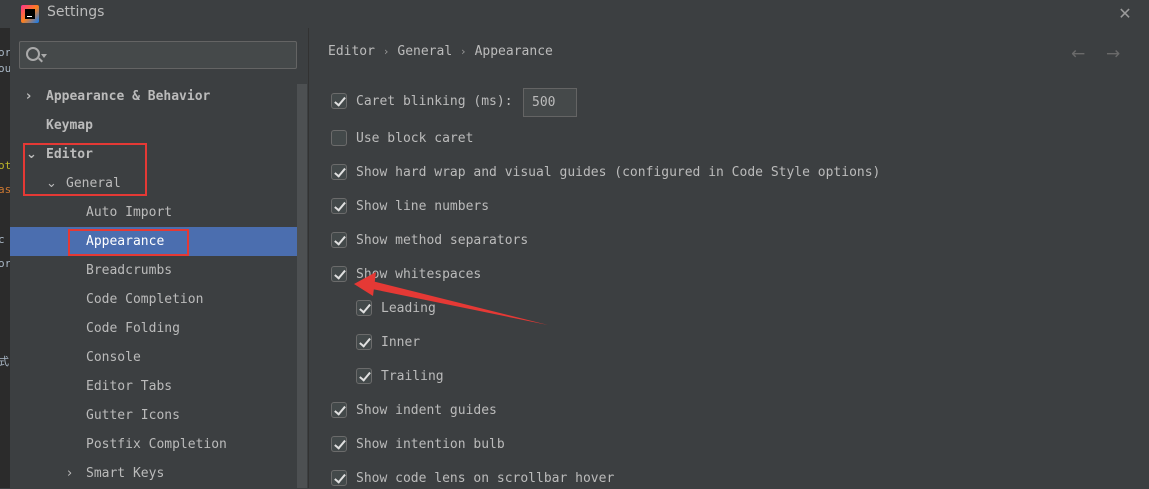 The image size is (1149, 489). What do you see at coordinates (154, 125) in the screenshot?
I see `sidebar-item-keymap: Keymap` at bounding box center [154, 125].